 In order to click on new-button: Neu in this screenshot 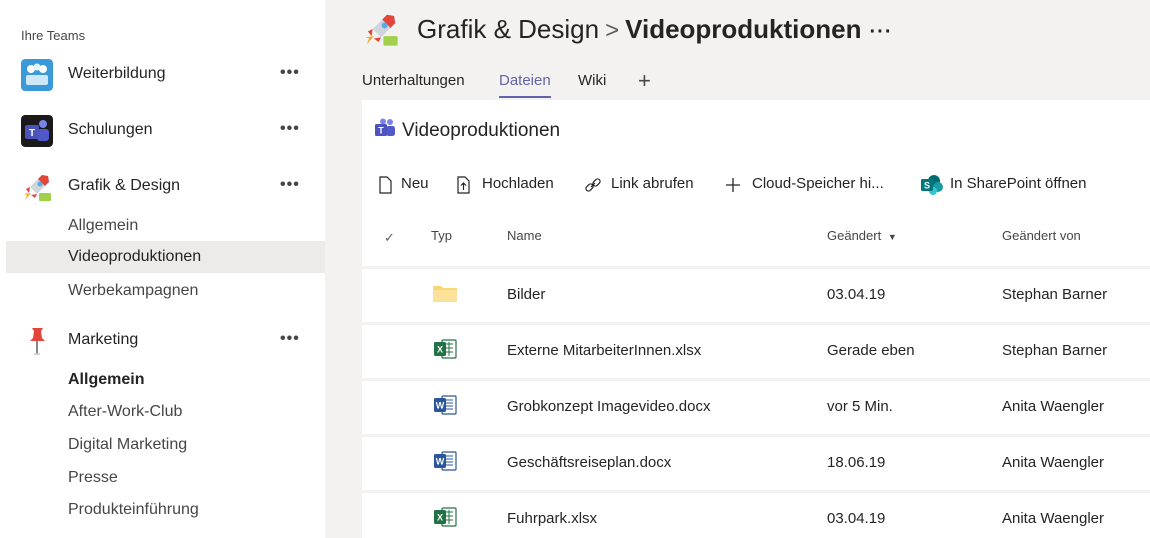, I will do `click(408, 185)`.